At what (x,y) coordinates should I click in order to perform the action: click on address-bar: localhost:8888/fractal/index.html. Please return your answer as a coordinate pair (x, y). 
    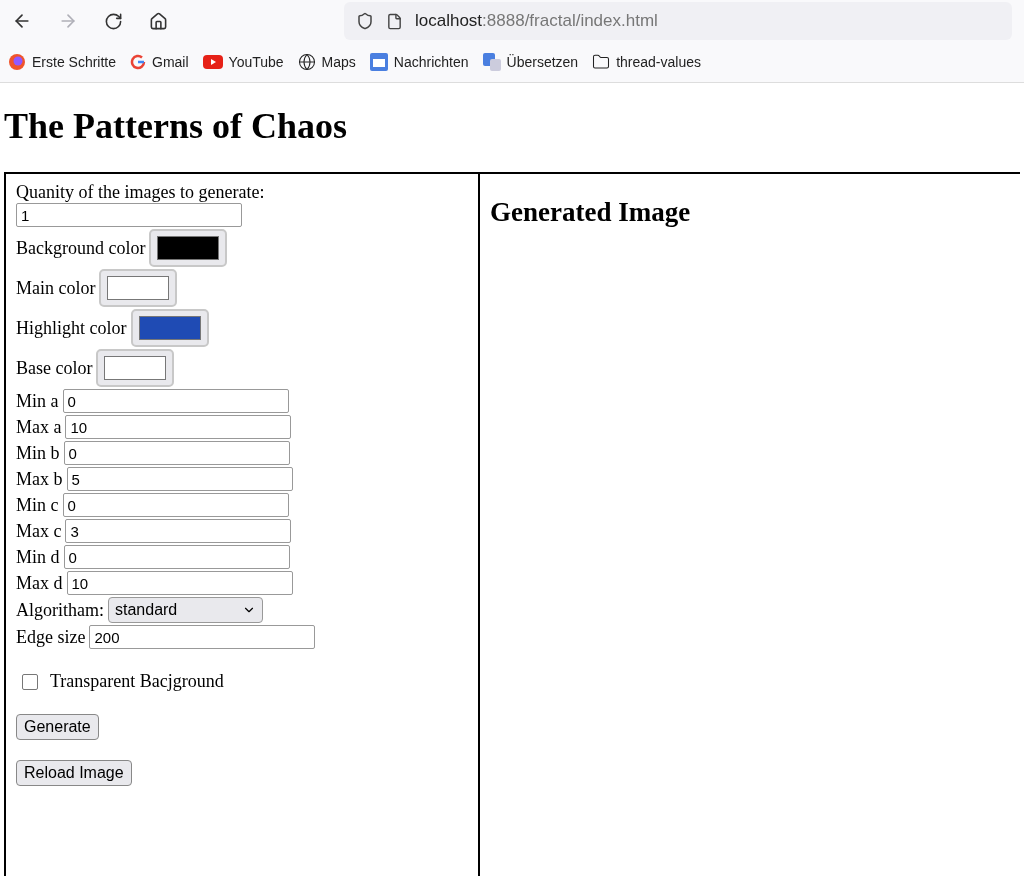
    Looking at the image, I should click on (678, 21).